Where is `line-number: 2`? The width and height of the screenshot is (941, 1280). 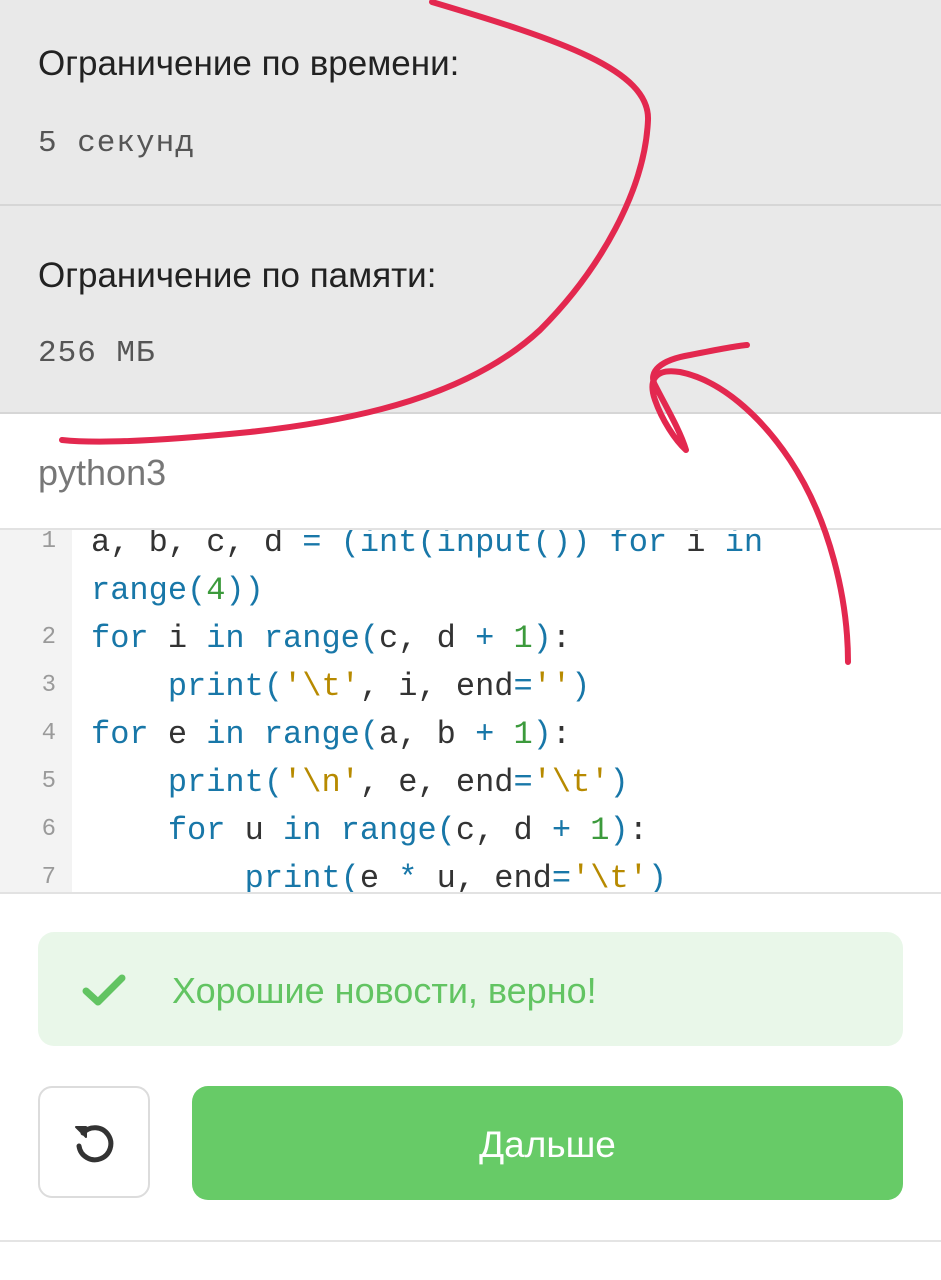
line-number: 2 is located at coordinates (48, 637).